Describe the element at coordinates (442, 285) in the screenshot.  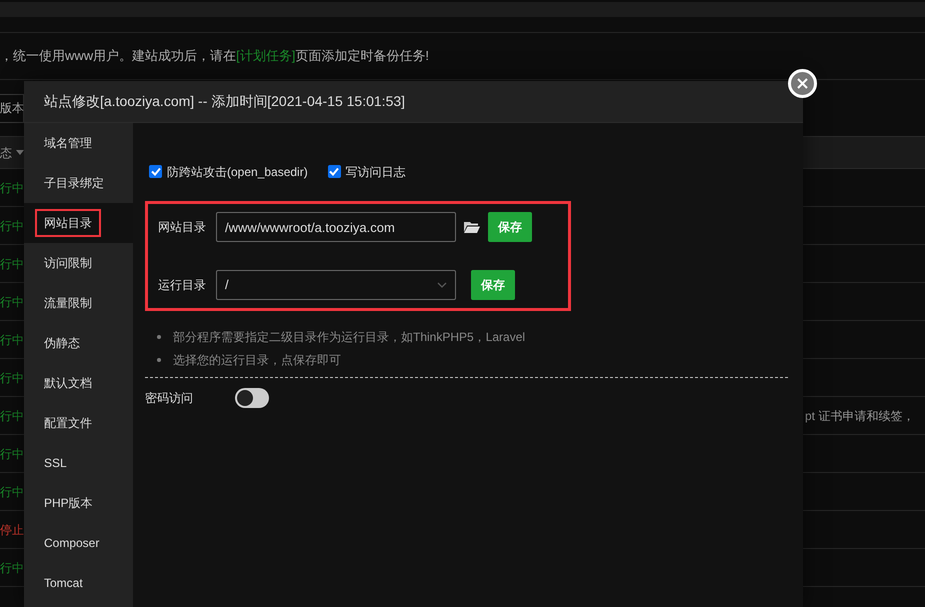
I see `chevron-icon` at that location.